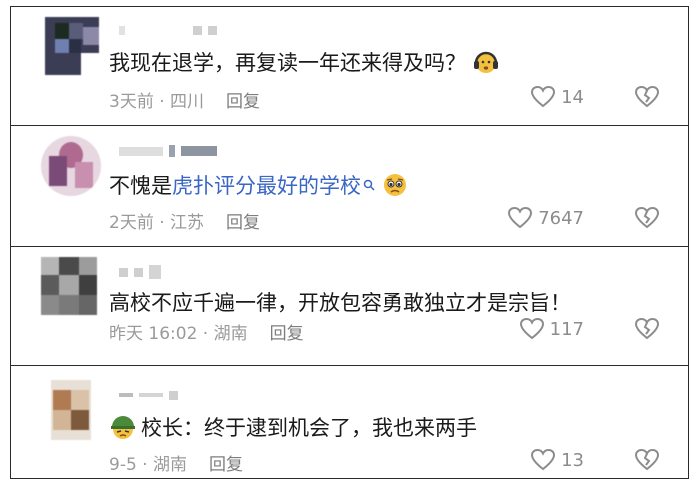  What do you see at coordinates (184, 99) in the screenshot?
I see `comment-meta: 3天前 · 四川 回复` at bounding box center [184, 99].